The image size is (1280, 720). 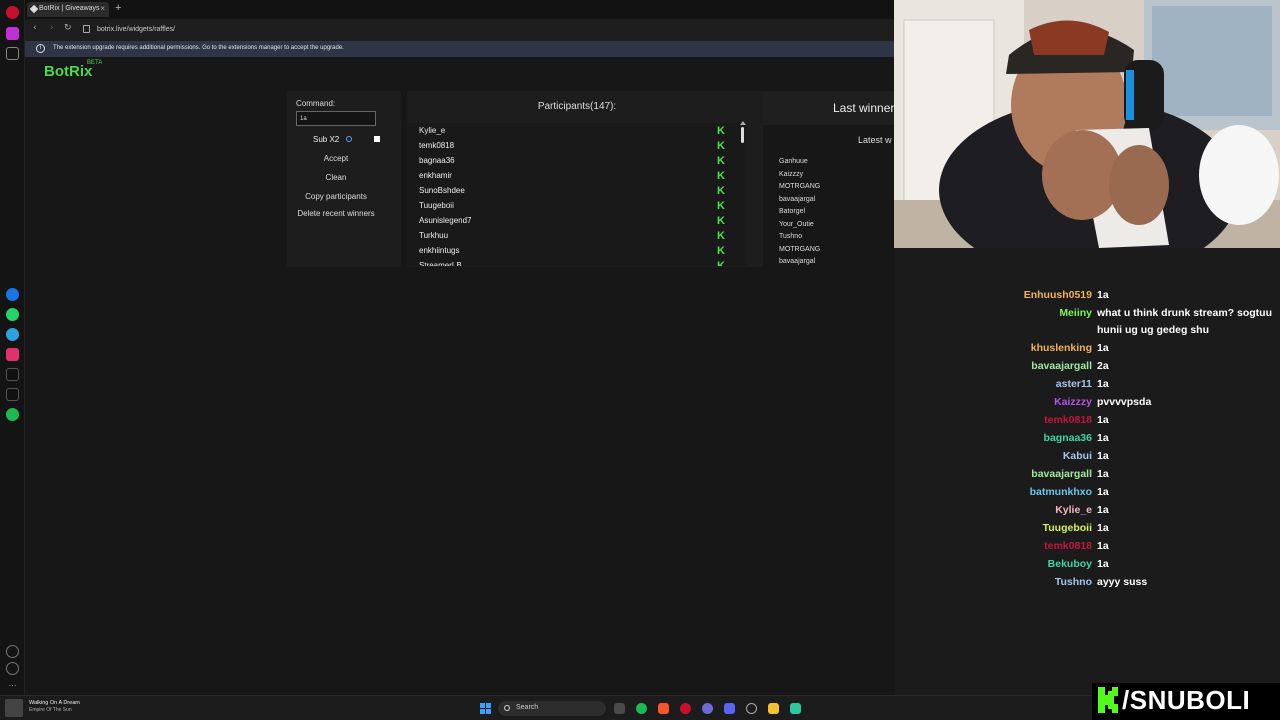 What do you see at coordinates (795, 708) in the screenshot?
I see `app-icon` at bounding box center [795, 708].